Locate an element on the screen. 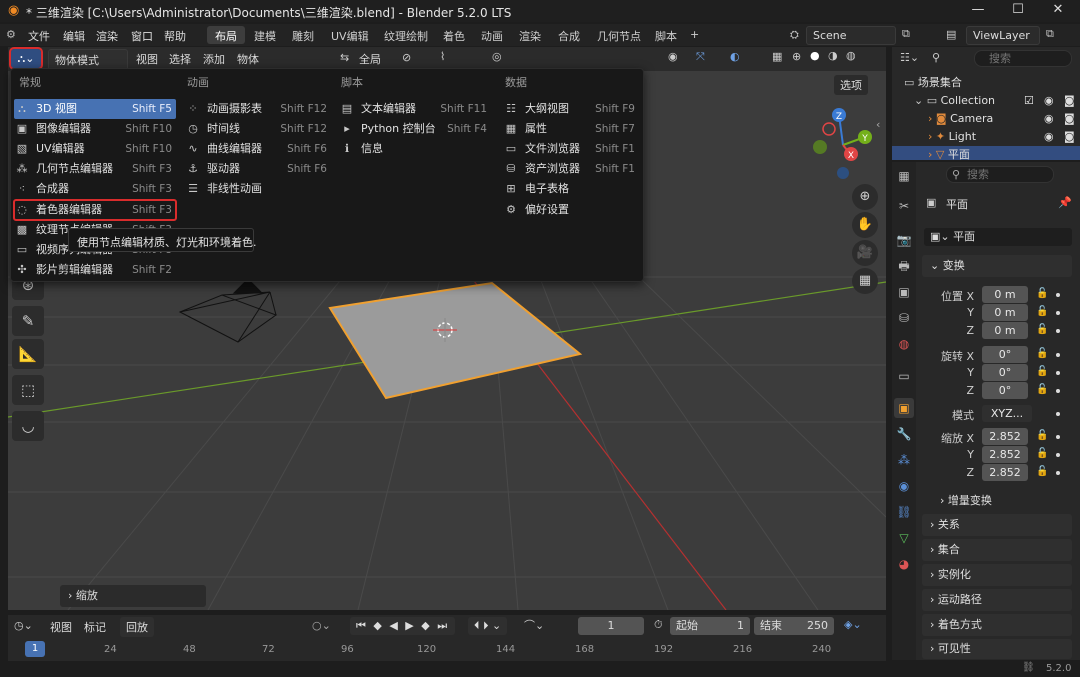 The image size is (1080, 677). particles-tab-icon: ⁂ is located at coordinates (904, 460).